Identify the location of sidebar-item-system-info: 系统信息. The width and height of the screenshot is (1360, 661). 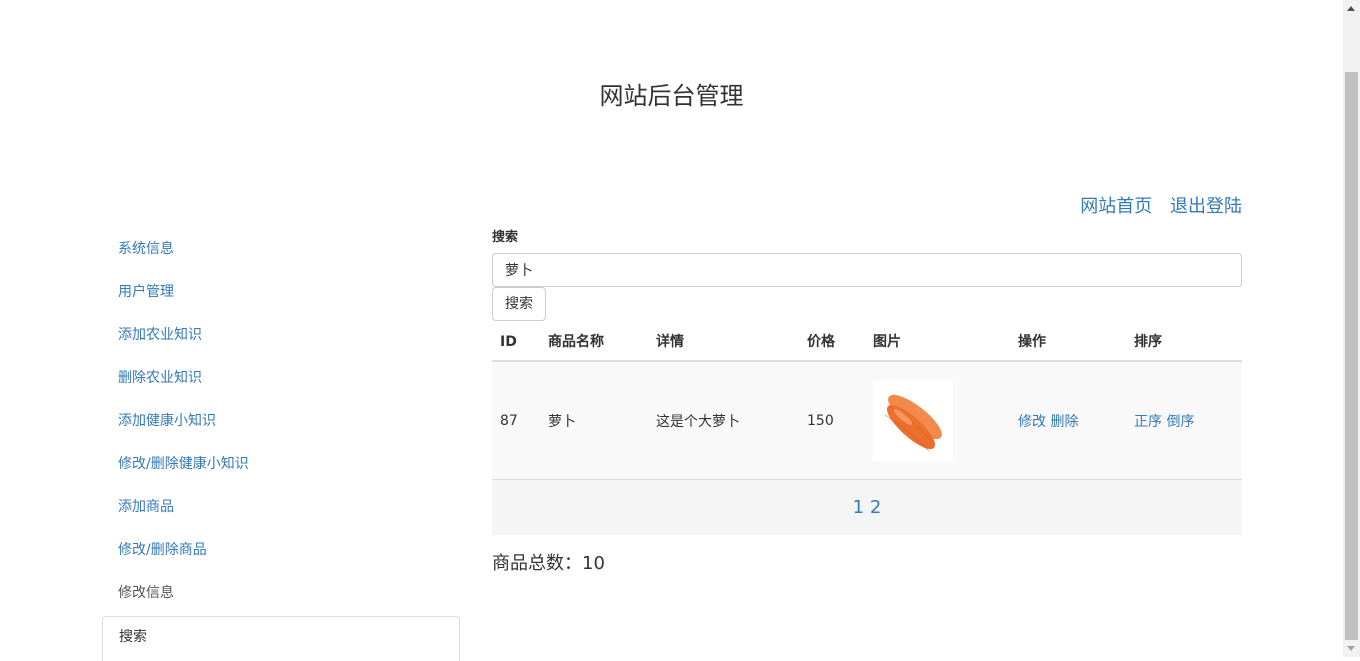
(281, 249).